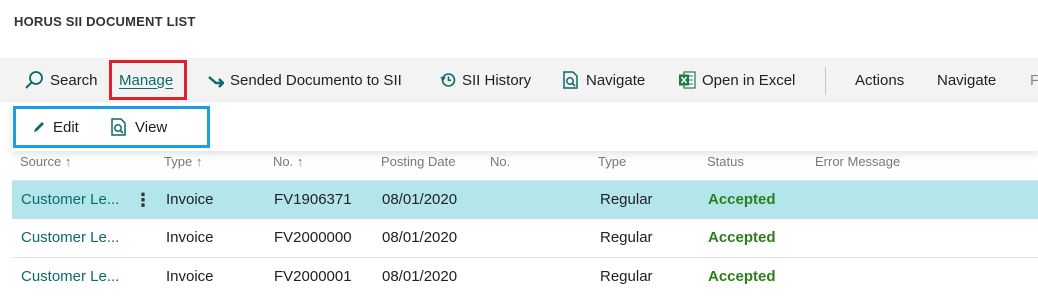 This screenshot has height=296, width=1038. I want to click on no-cell: FV2000000, so click(313, 237).